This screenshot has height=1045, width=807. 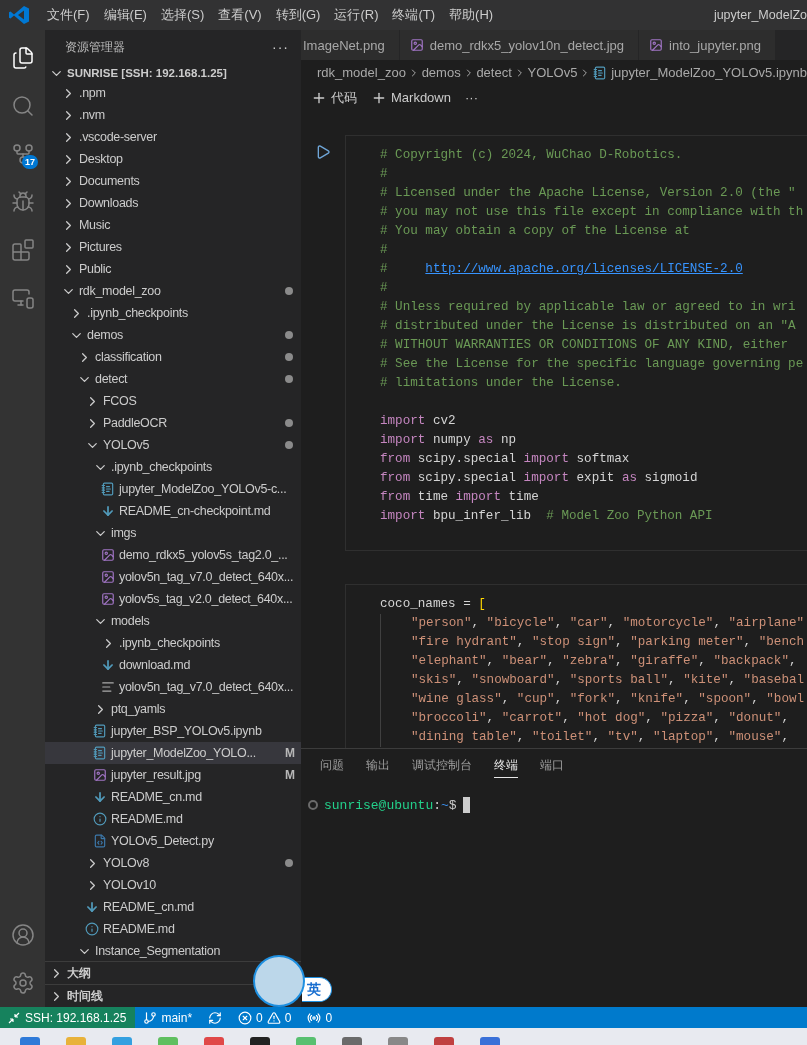 I want to click on folder-item: YOLOv8, so click(x=173, y=863).